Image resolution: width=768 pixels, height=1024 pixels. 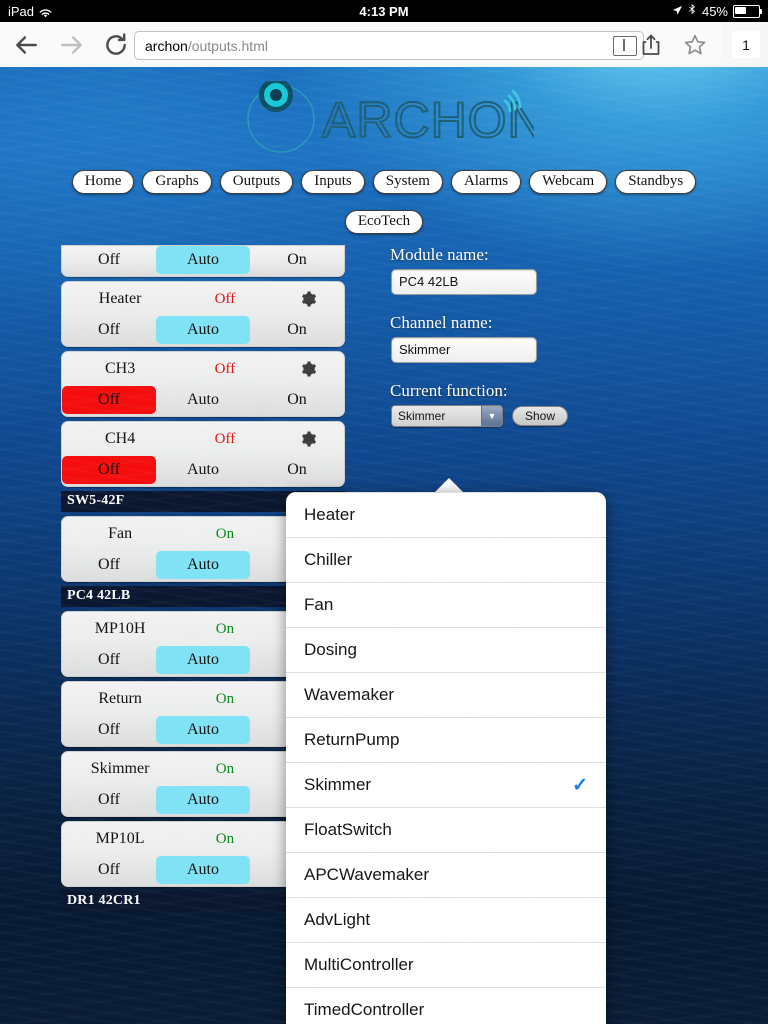 I want to click on function-option-label: FloatSwitch, so click(x=348, y=829).